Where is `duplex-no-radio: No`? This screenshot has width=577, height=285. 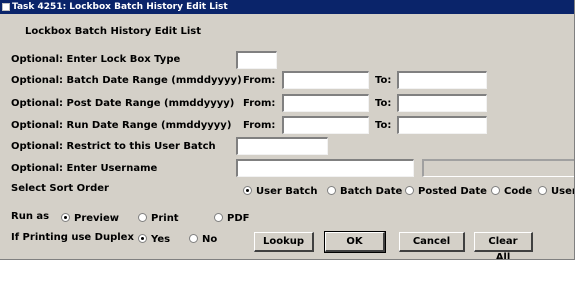
duplex-no-radio: No is located at coordinates (203, 240).